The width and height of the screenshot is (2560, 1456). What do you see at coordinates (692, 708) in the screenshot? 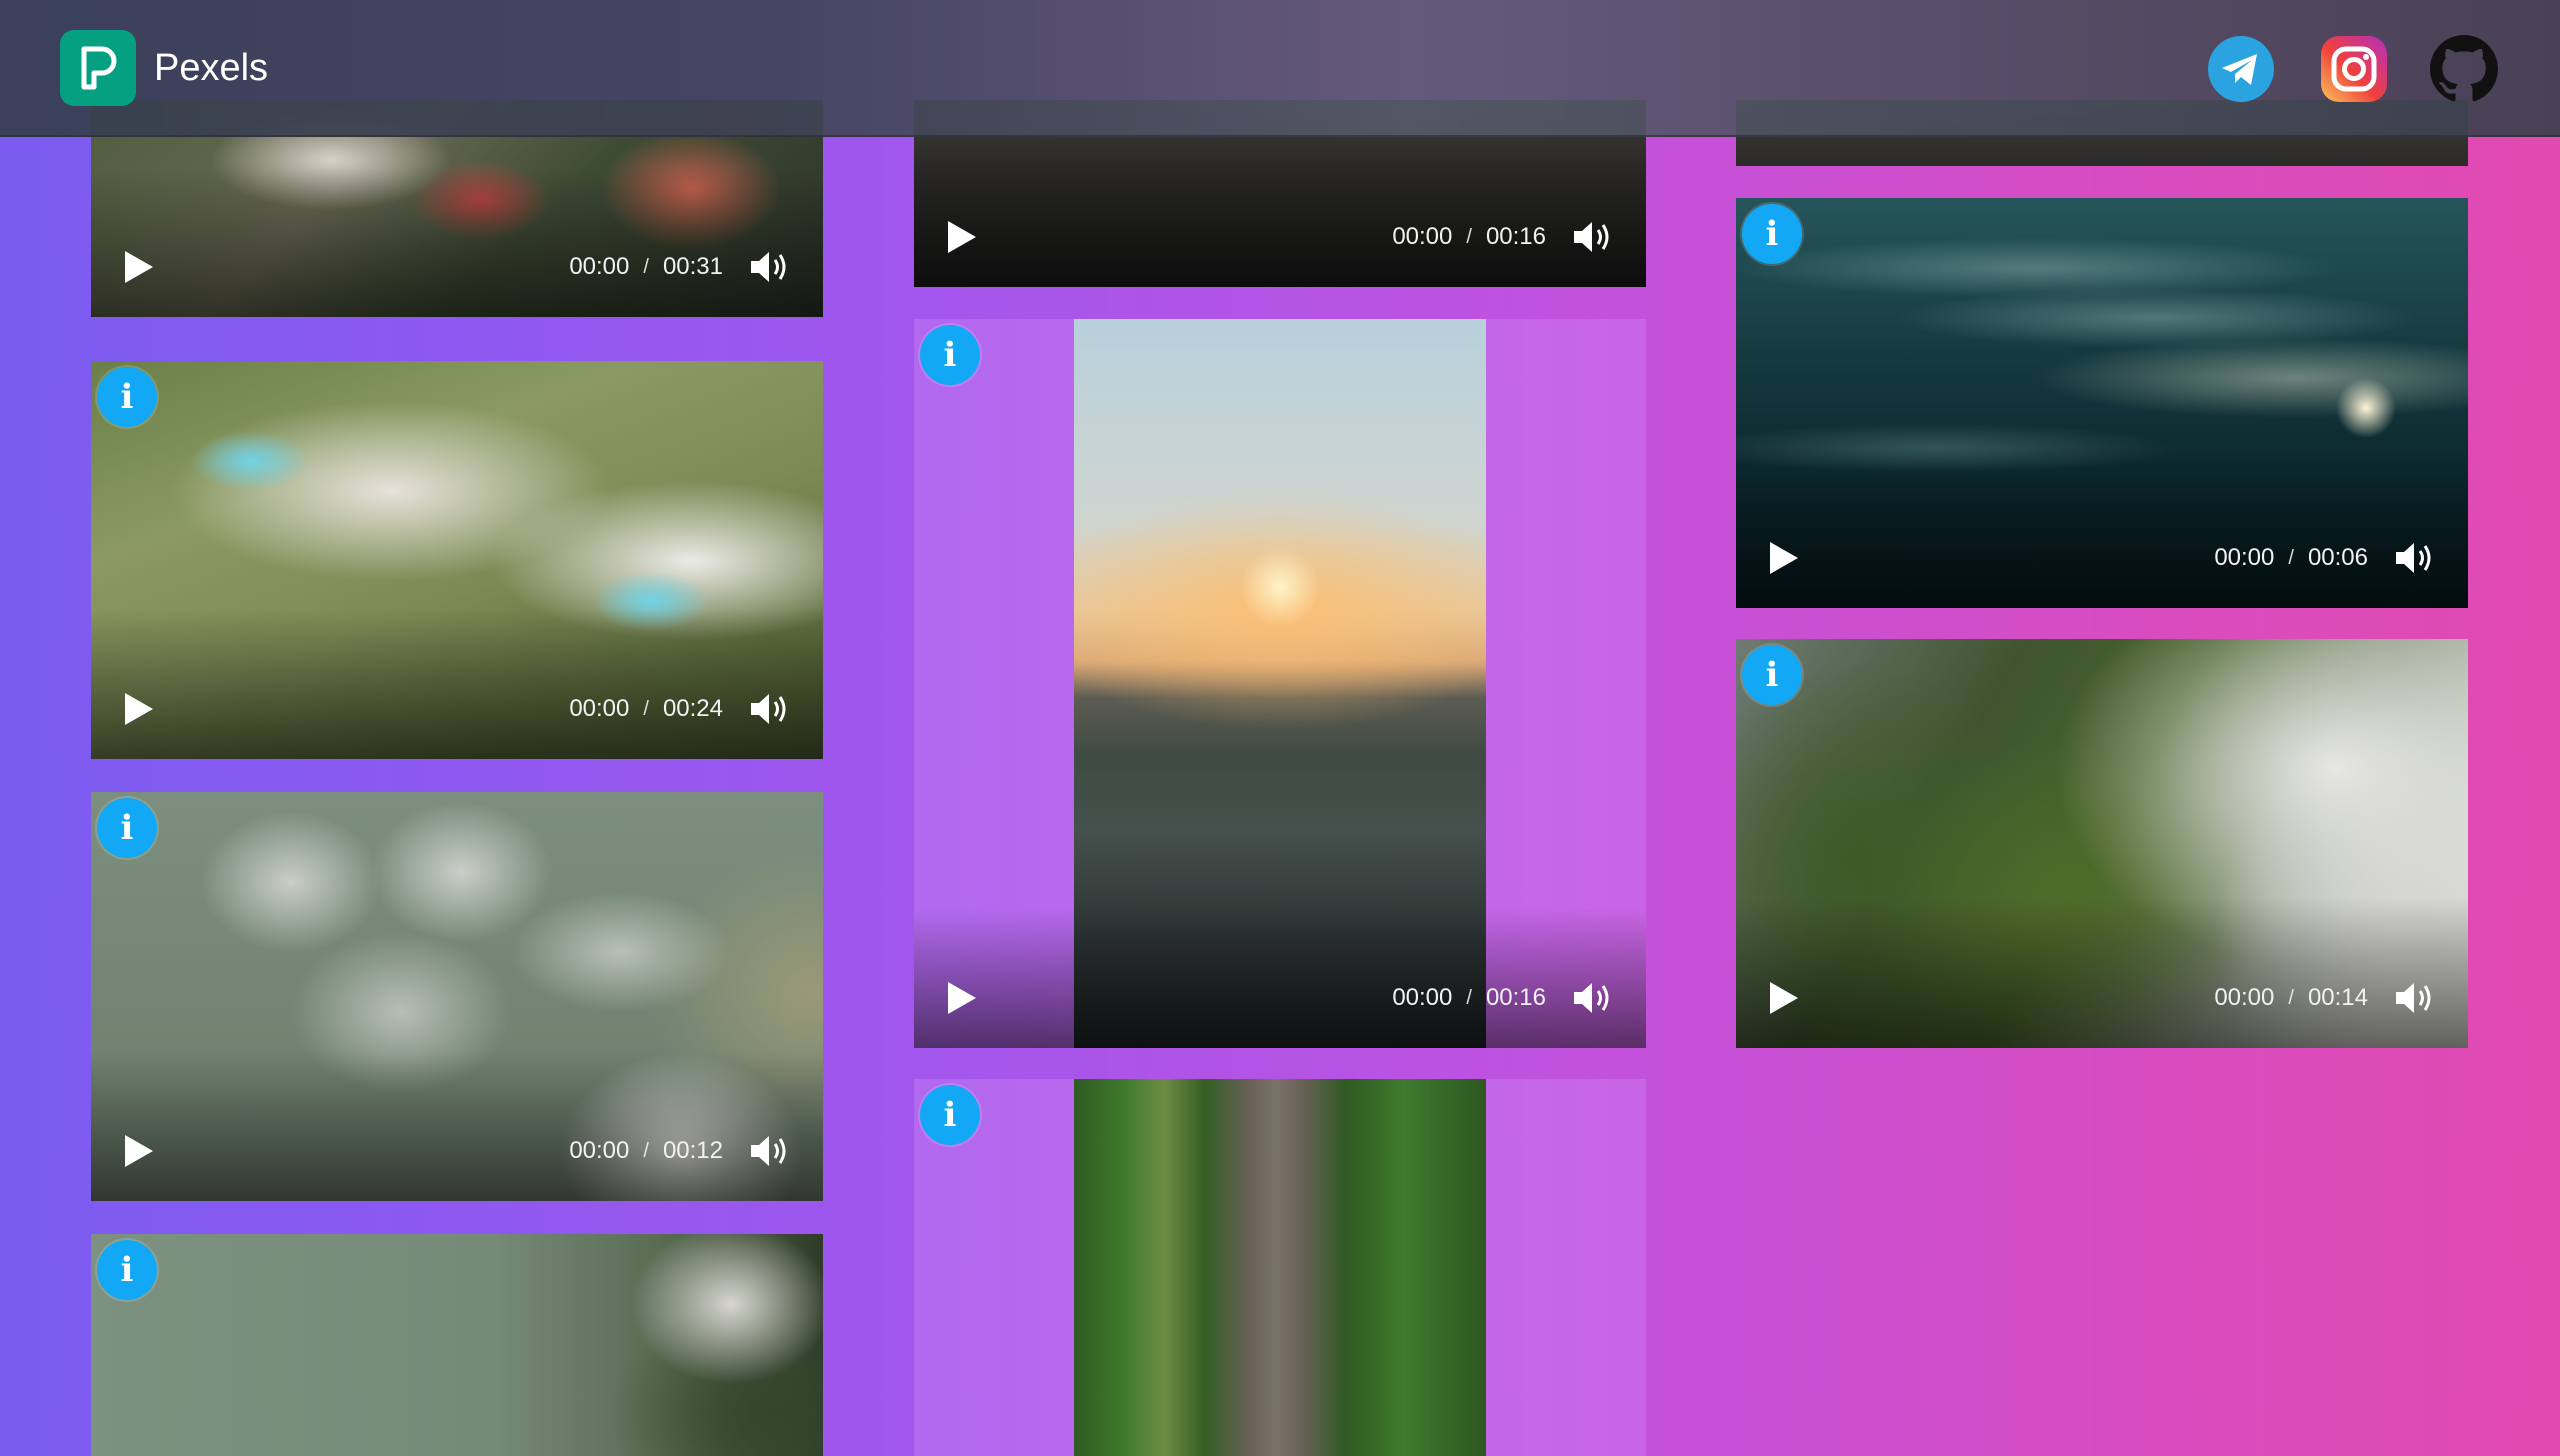
I see `duration: 00:24` at bounding box center [692, 708].